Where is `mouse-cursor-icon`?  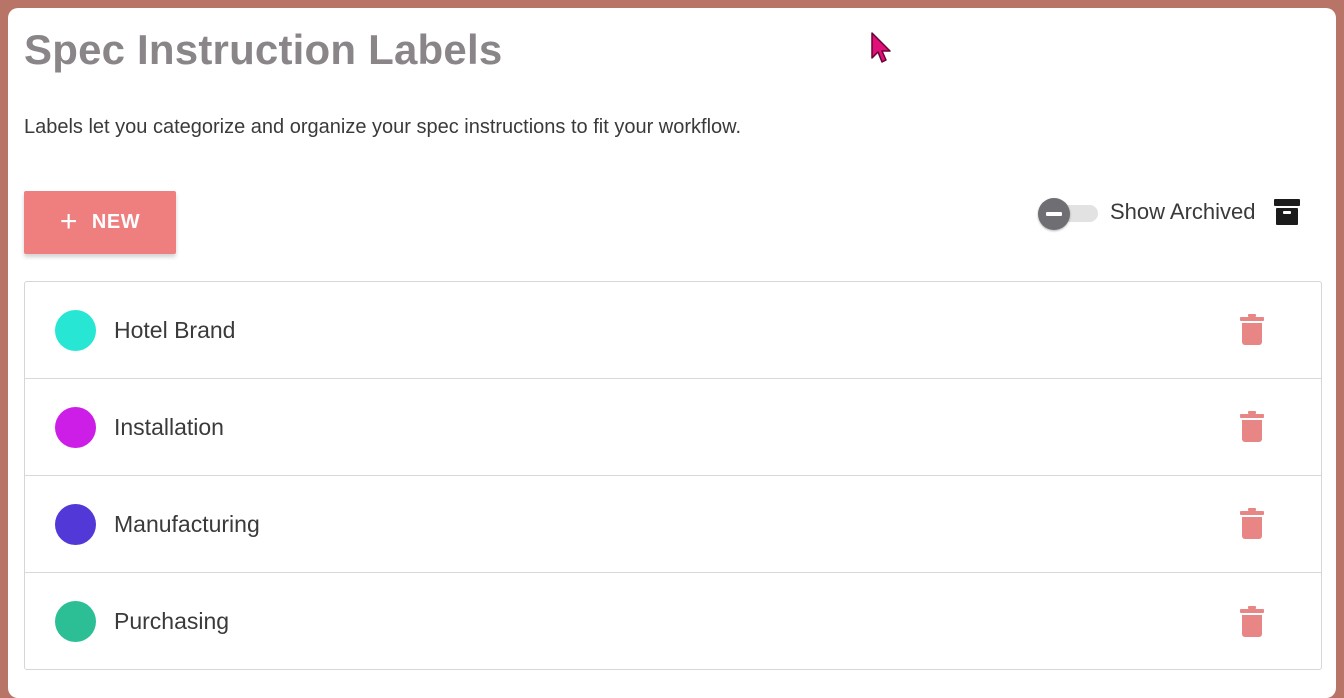 mouse-cursor-icon is located at coordinates (881, 47).